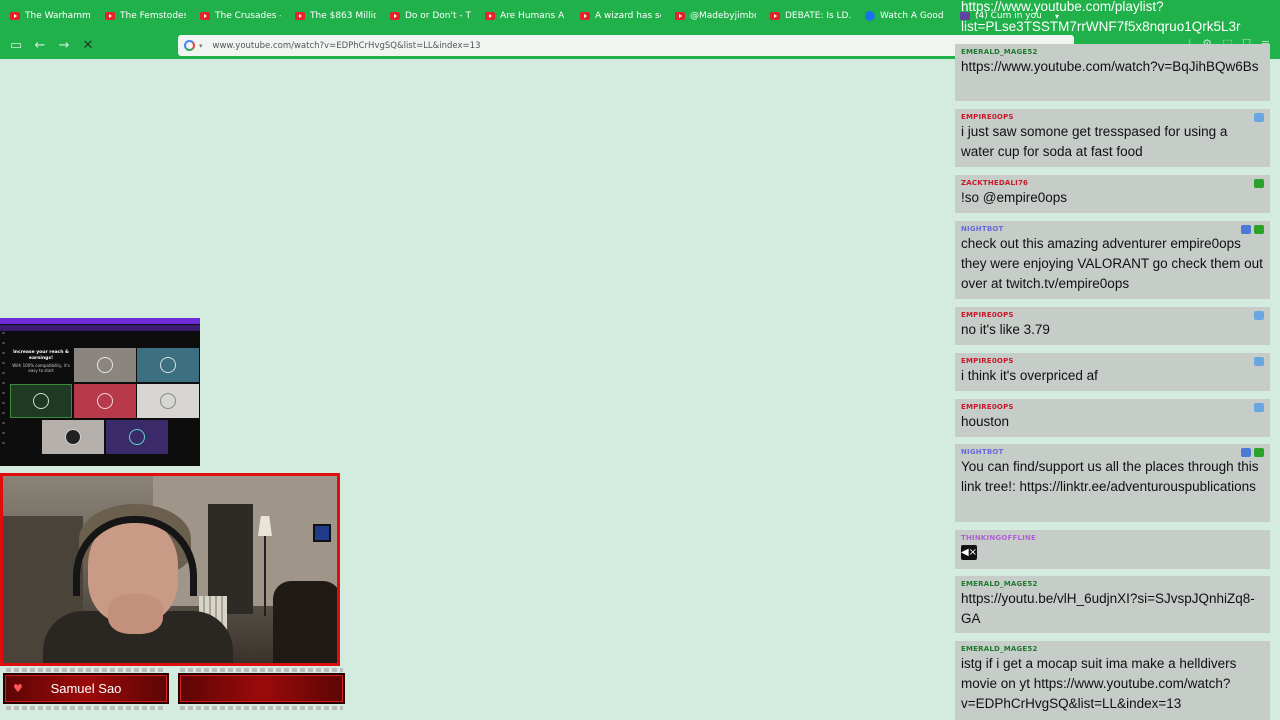 The width and height of the screenshot is (1280, 720). What do you see at coordinates (1112, 418) in the screenshot?
I see `chat-message: EMPIRE0OPS houston` at bounding box center [1112, 418].